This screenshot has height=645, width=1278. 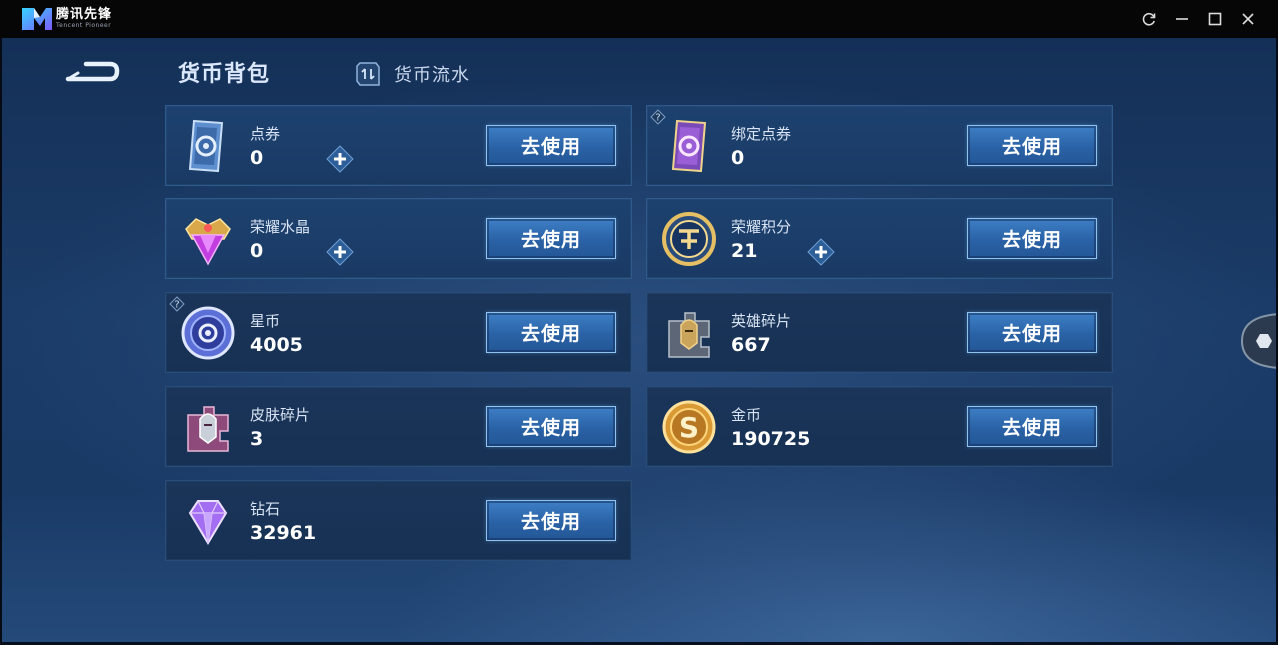 What do you see at coordinates (265, 134) in the screenshot?
I see `currency-name: 点券` at bounding box center [265, 134].